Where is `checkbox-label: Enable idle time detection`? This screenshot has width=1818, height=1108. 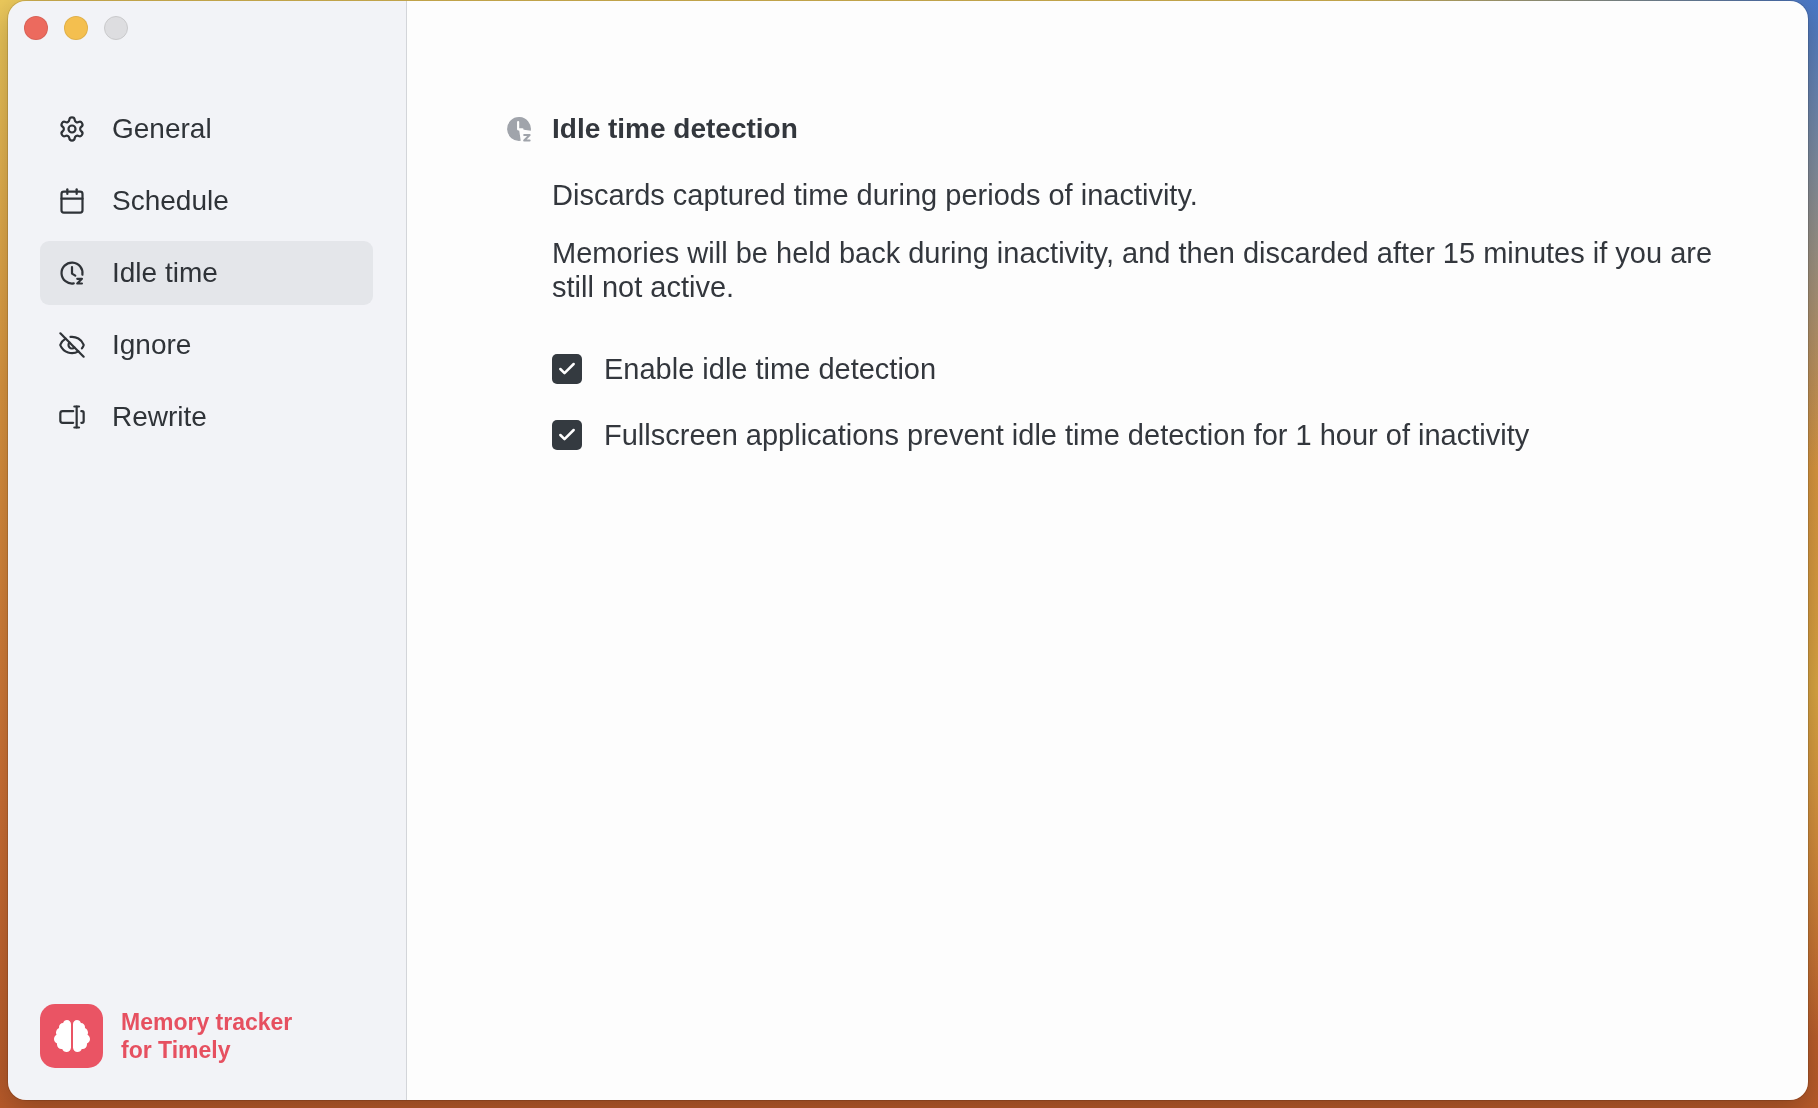 checkbox-label: Enable idle time detection is located at coordinates (770, 369).